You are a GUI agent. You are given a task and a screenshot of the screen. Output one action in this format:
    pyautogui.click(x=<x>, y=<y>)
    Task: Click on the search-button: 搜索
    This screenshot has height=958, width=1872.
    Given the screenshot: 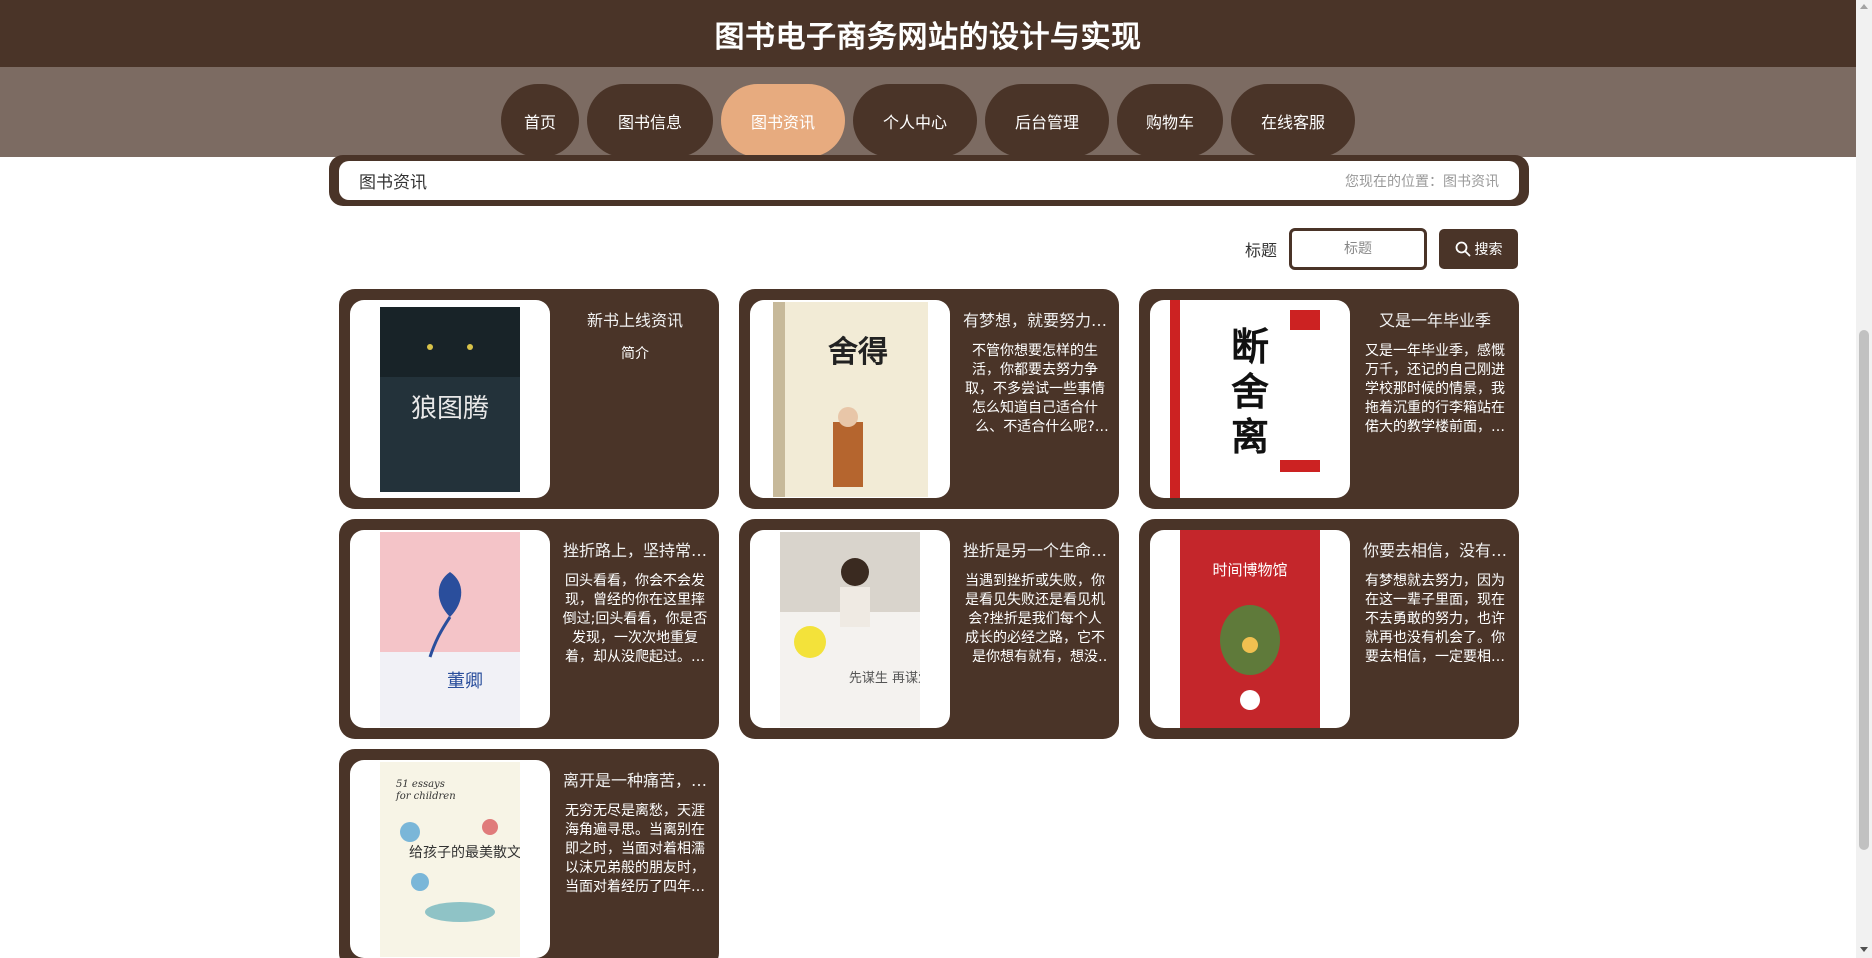 What is the action you would take?
    pyautogui.click(x=1478, y=249)
    